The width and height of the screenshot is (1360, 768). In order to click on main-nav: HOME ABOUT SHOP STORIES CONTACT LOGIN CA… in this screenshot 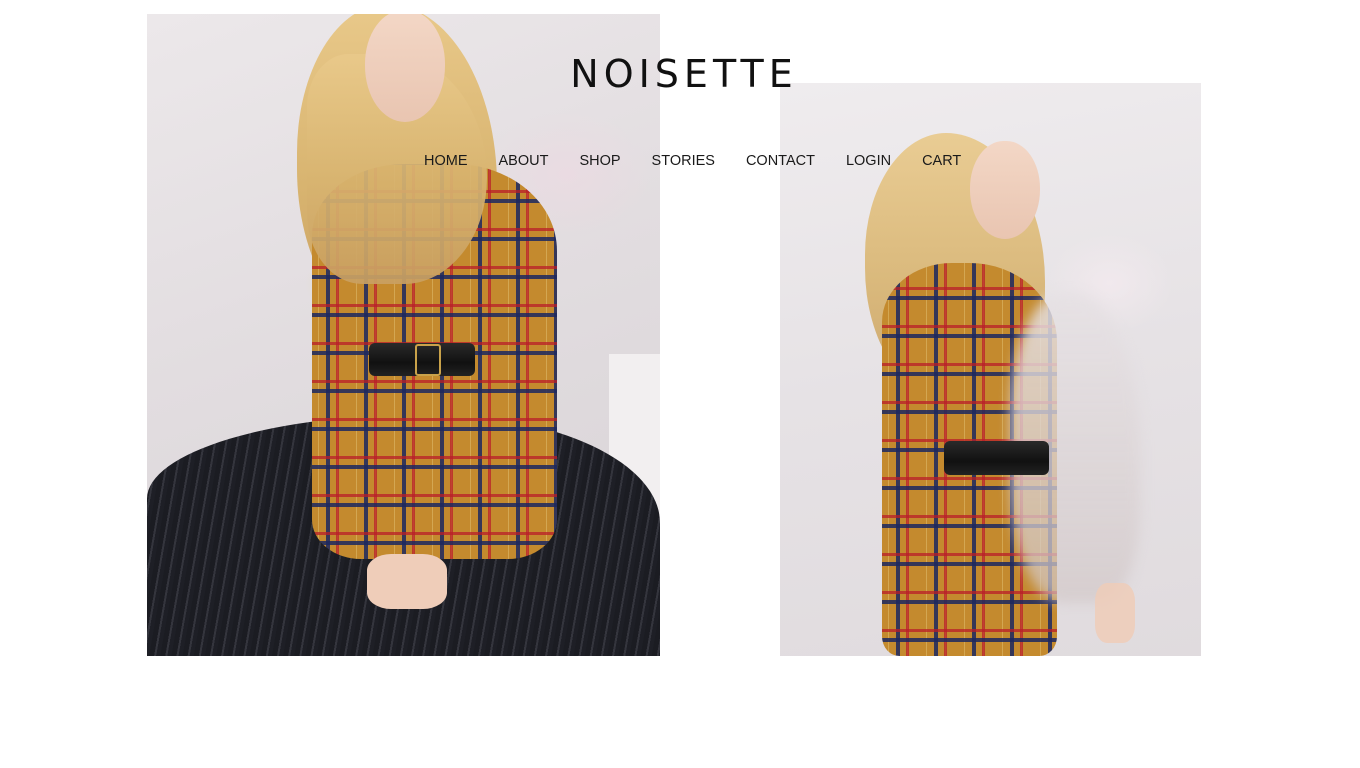, I will do `click(692, 161)`.